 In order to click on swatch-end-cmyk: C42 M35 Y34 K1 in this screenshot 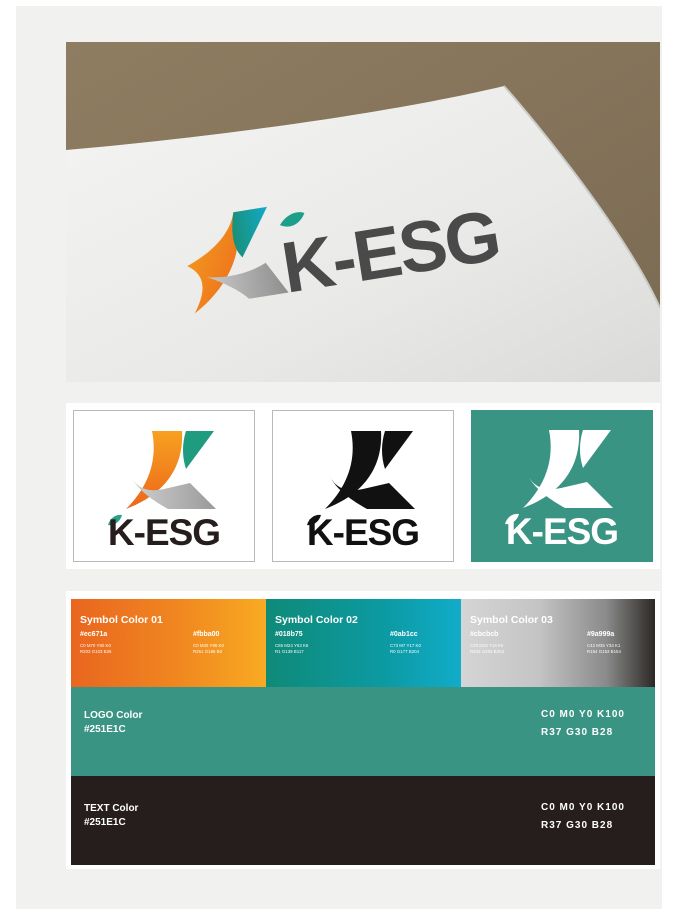, I will do `click(604, 645)`.